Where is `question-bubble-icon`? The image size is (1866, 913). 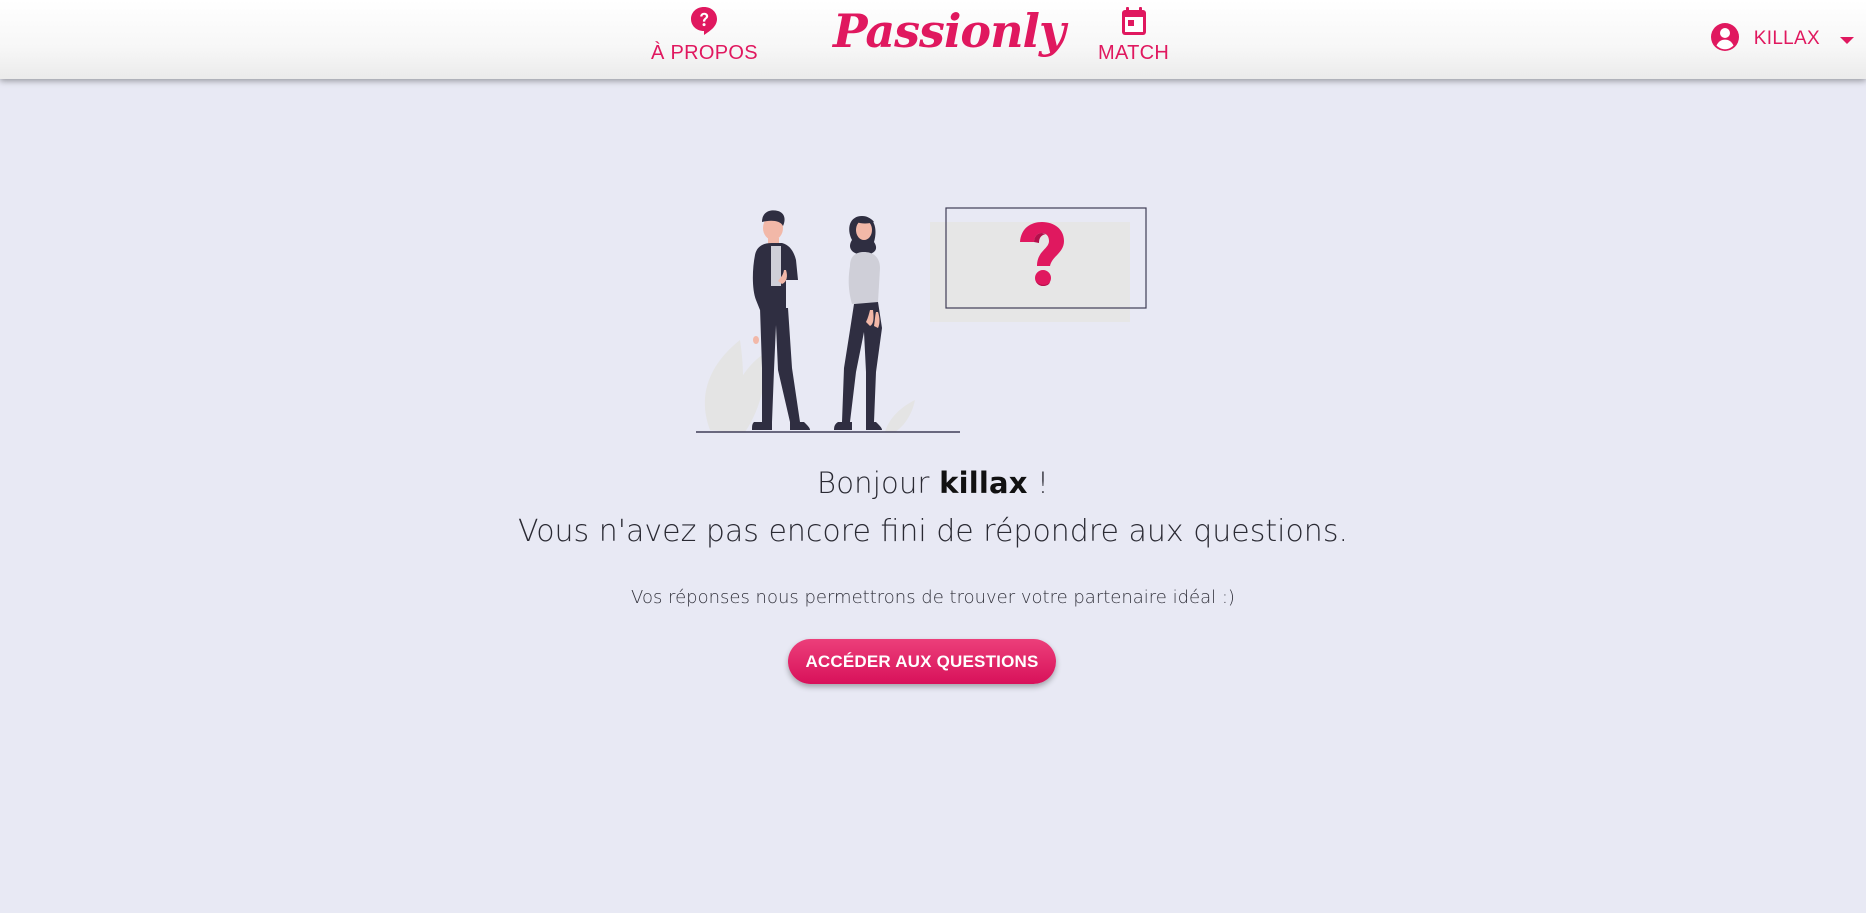
question-bubble-icon is located at coordinates (704, 23).